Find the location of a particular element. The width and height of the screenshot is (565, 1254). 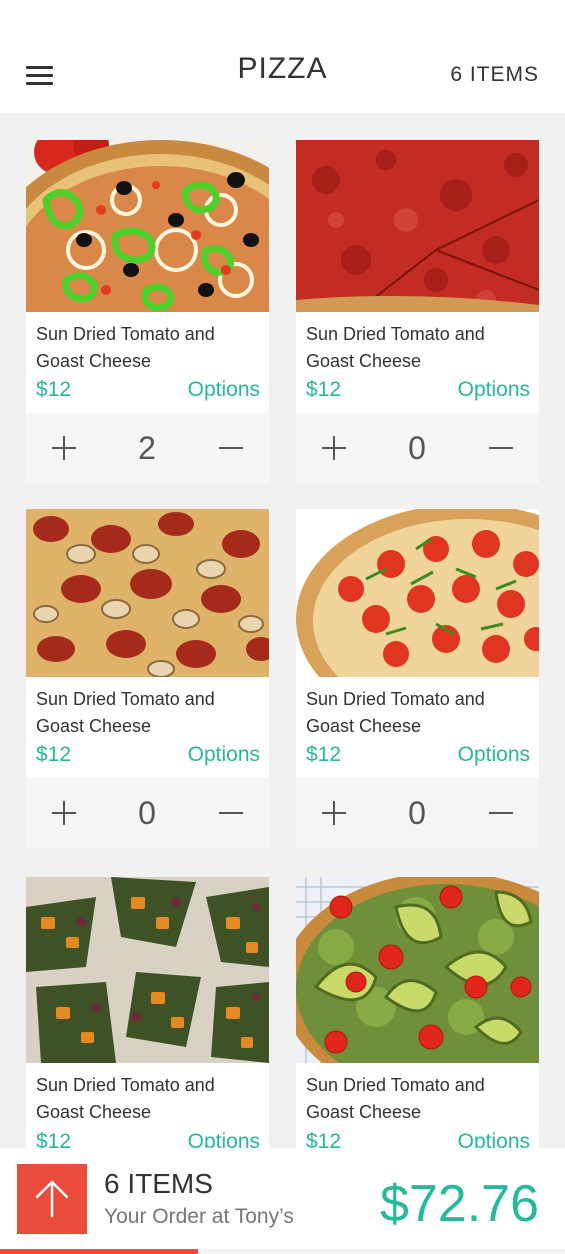

order-progress-fill is located at coordinates (99, 1251).